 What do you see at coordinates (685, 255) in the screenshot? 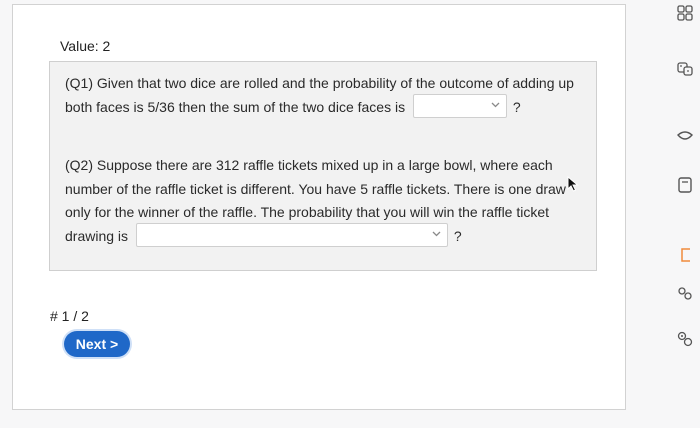
I see `bracket-icon` at bounding box center [685, 255].